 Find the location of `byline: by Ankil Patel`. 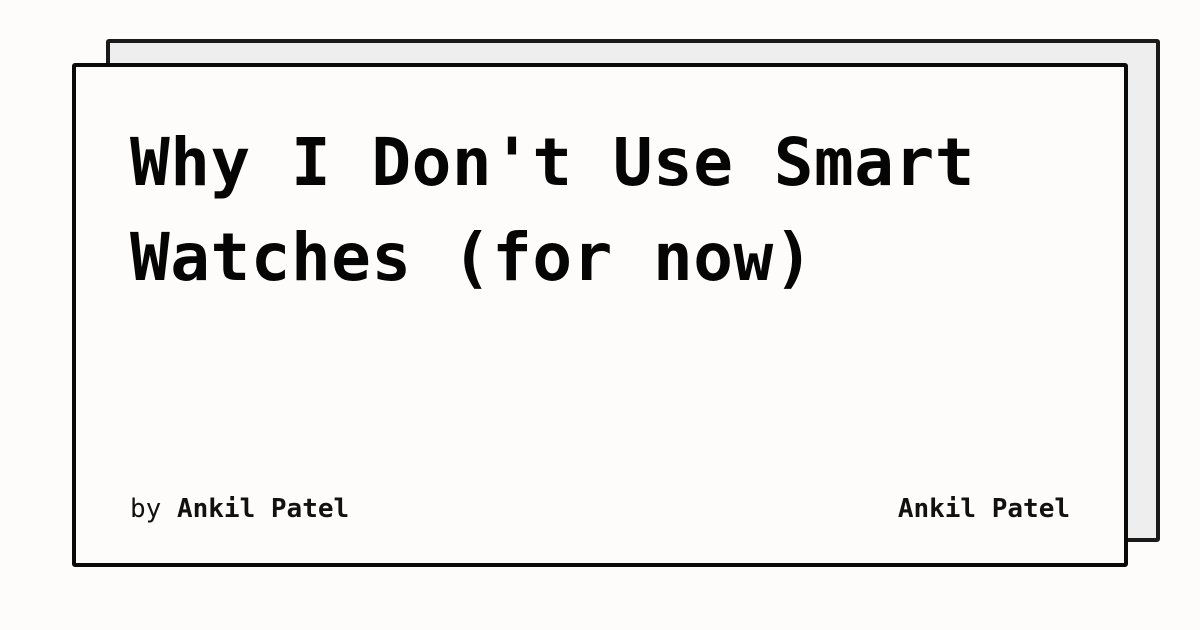

byline: by Ankil Patel is located at coordinates (239, 509).